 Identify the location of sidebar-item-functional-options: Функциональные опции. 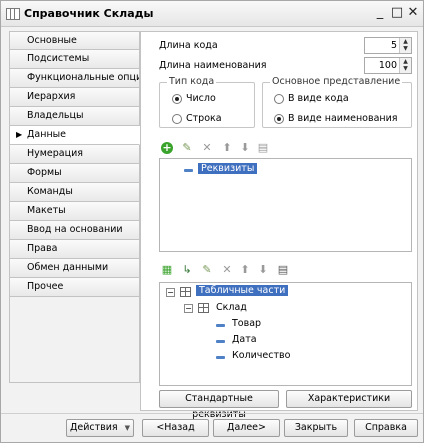
(74, 78).